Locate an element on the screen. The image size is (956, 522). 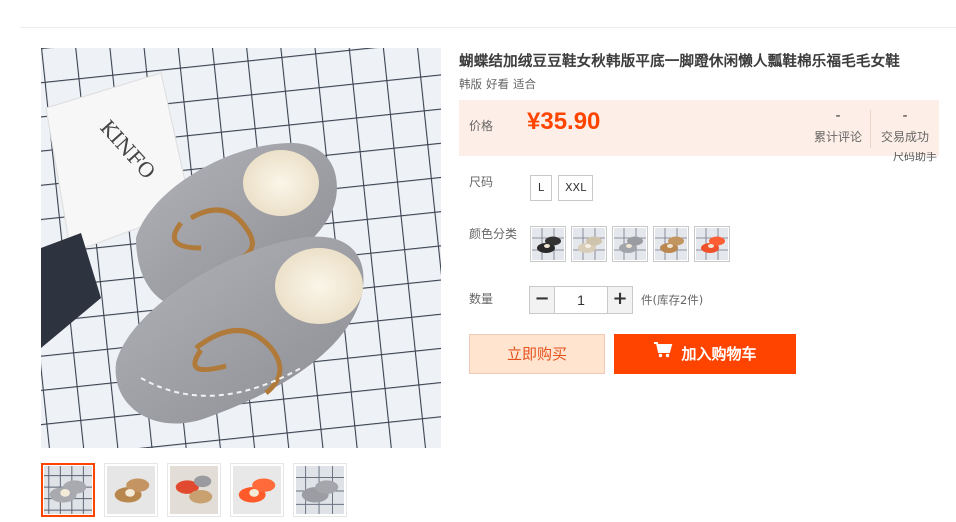
product-subtitle: 韩版 好看 适合 is located at coordinates (497, 84).